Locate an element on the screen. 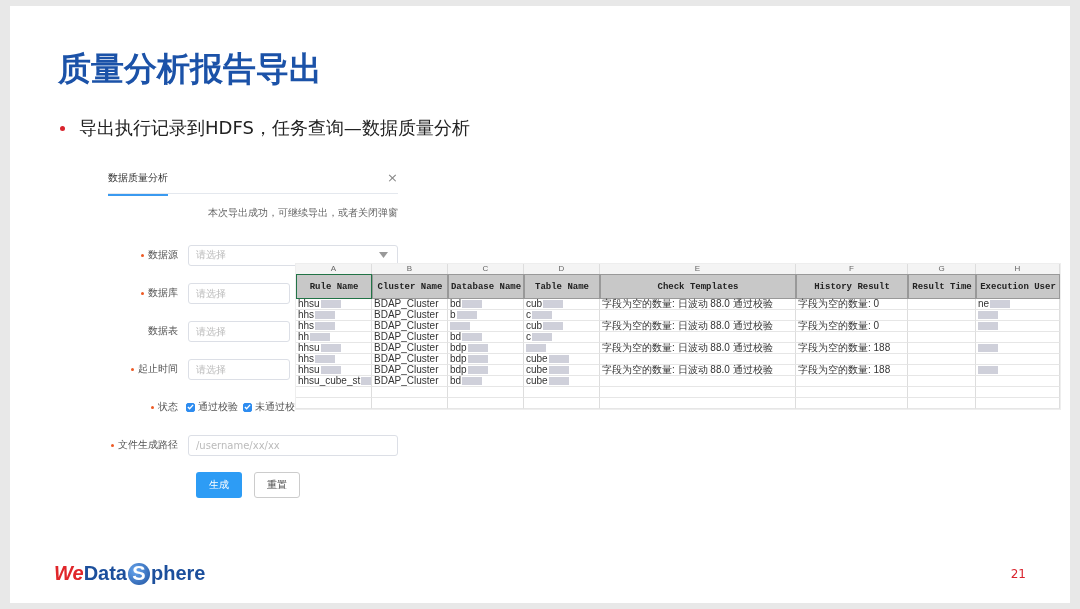 The image size is (1080, 609). column-header: Table Name is located at coordinates (562, 286).